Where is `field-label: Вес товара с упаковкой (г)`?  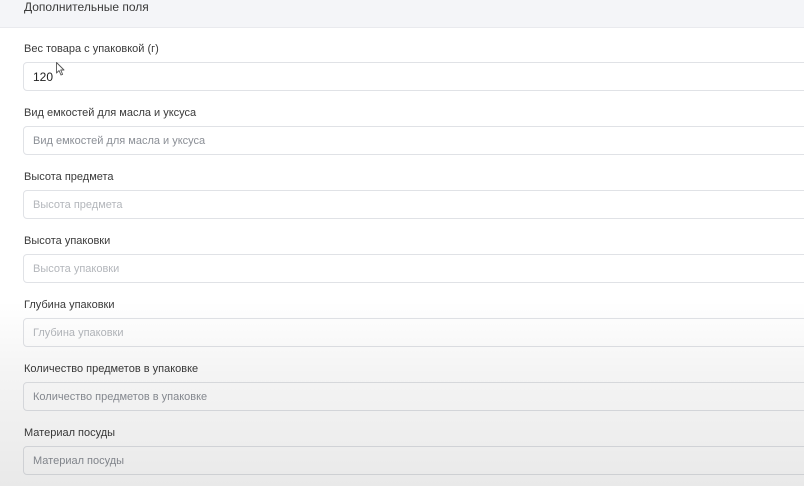
field-label: Вес товара с упаковкой (г) is located at coordinates (91, 49).